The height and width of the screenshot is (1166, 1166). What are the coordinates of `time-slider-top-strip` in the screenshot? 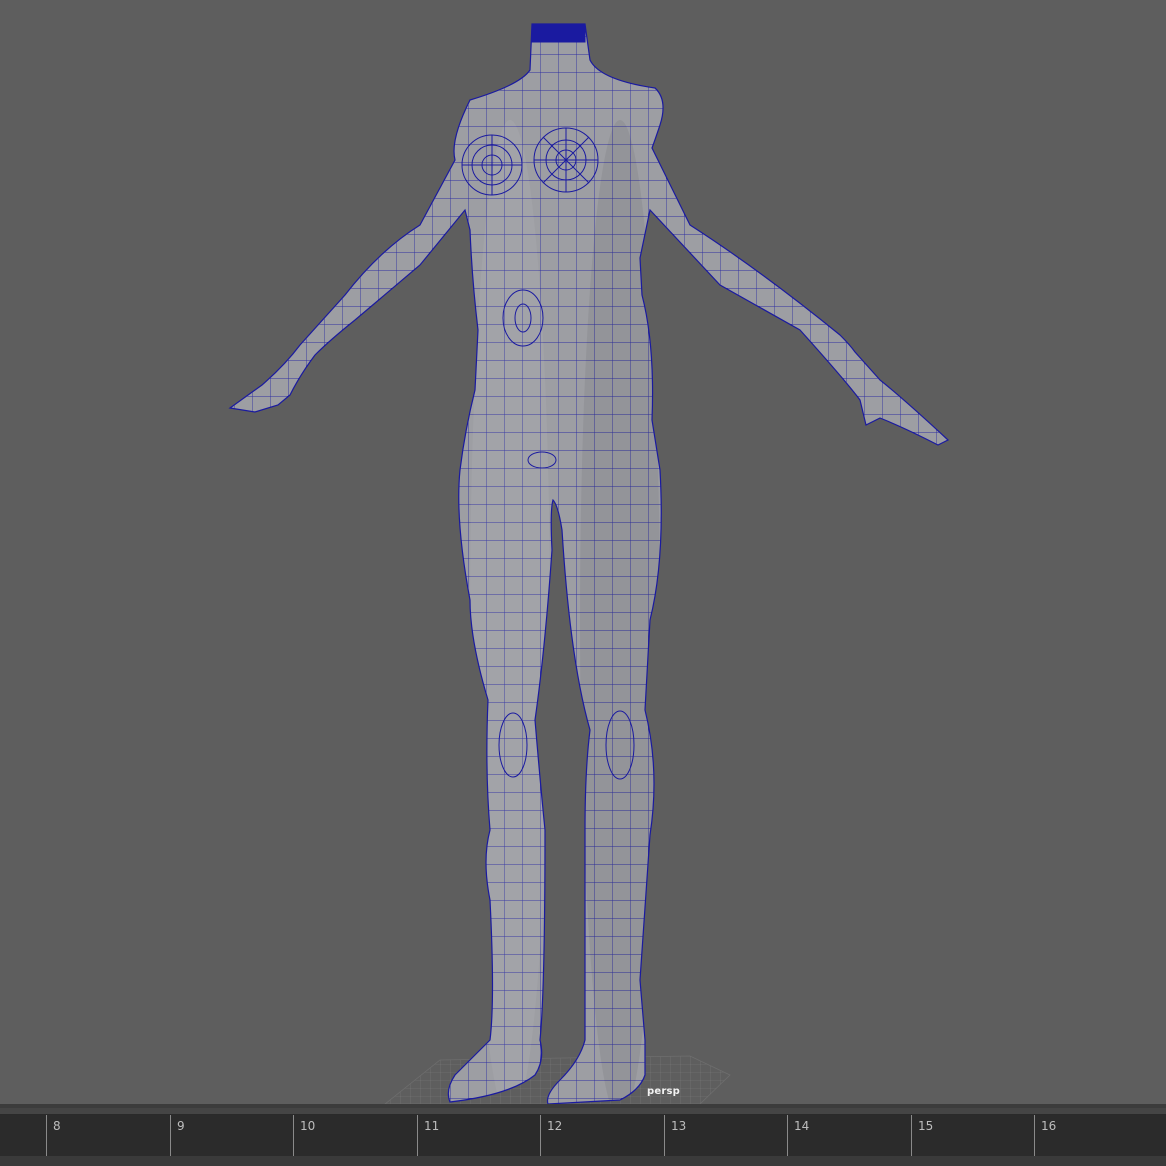 It's located at (583, 1111).